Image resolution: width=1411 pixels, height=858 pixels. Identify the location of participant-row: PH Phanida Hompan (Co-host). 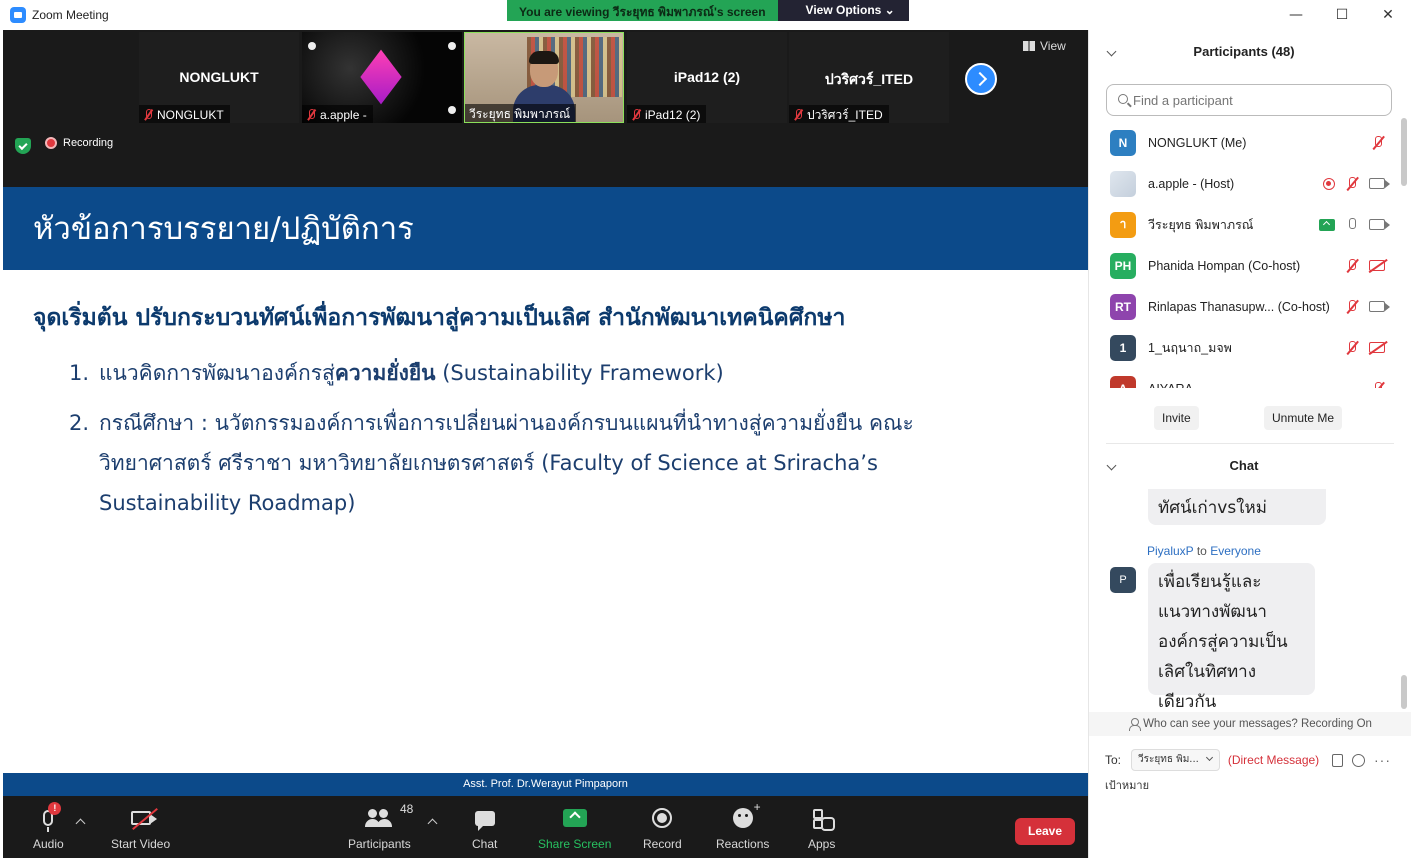
(1241, 265).